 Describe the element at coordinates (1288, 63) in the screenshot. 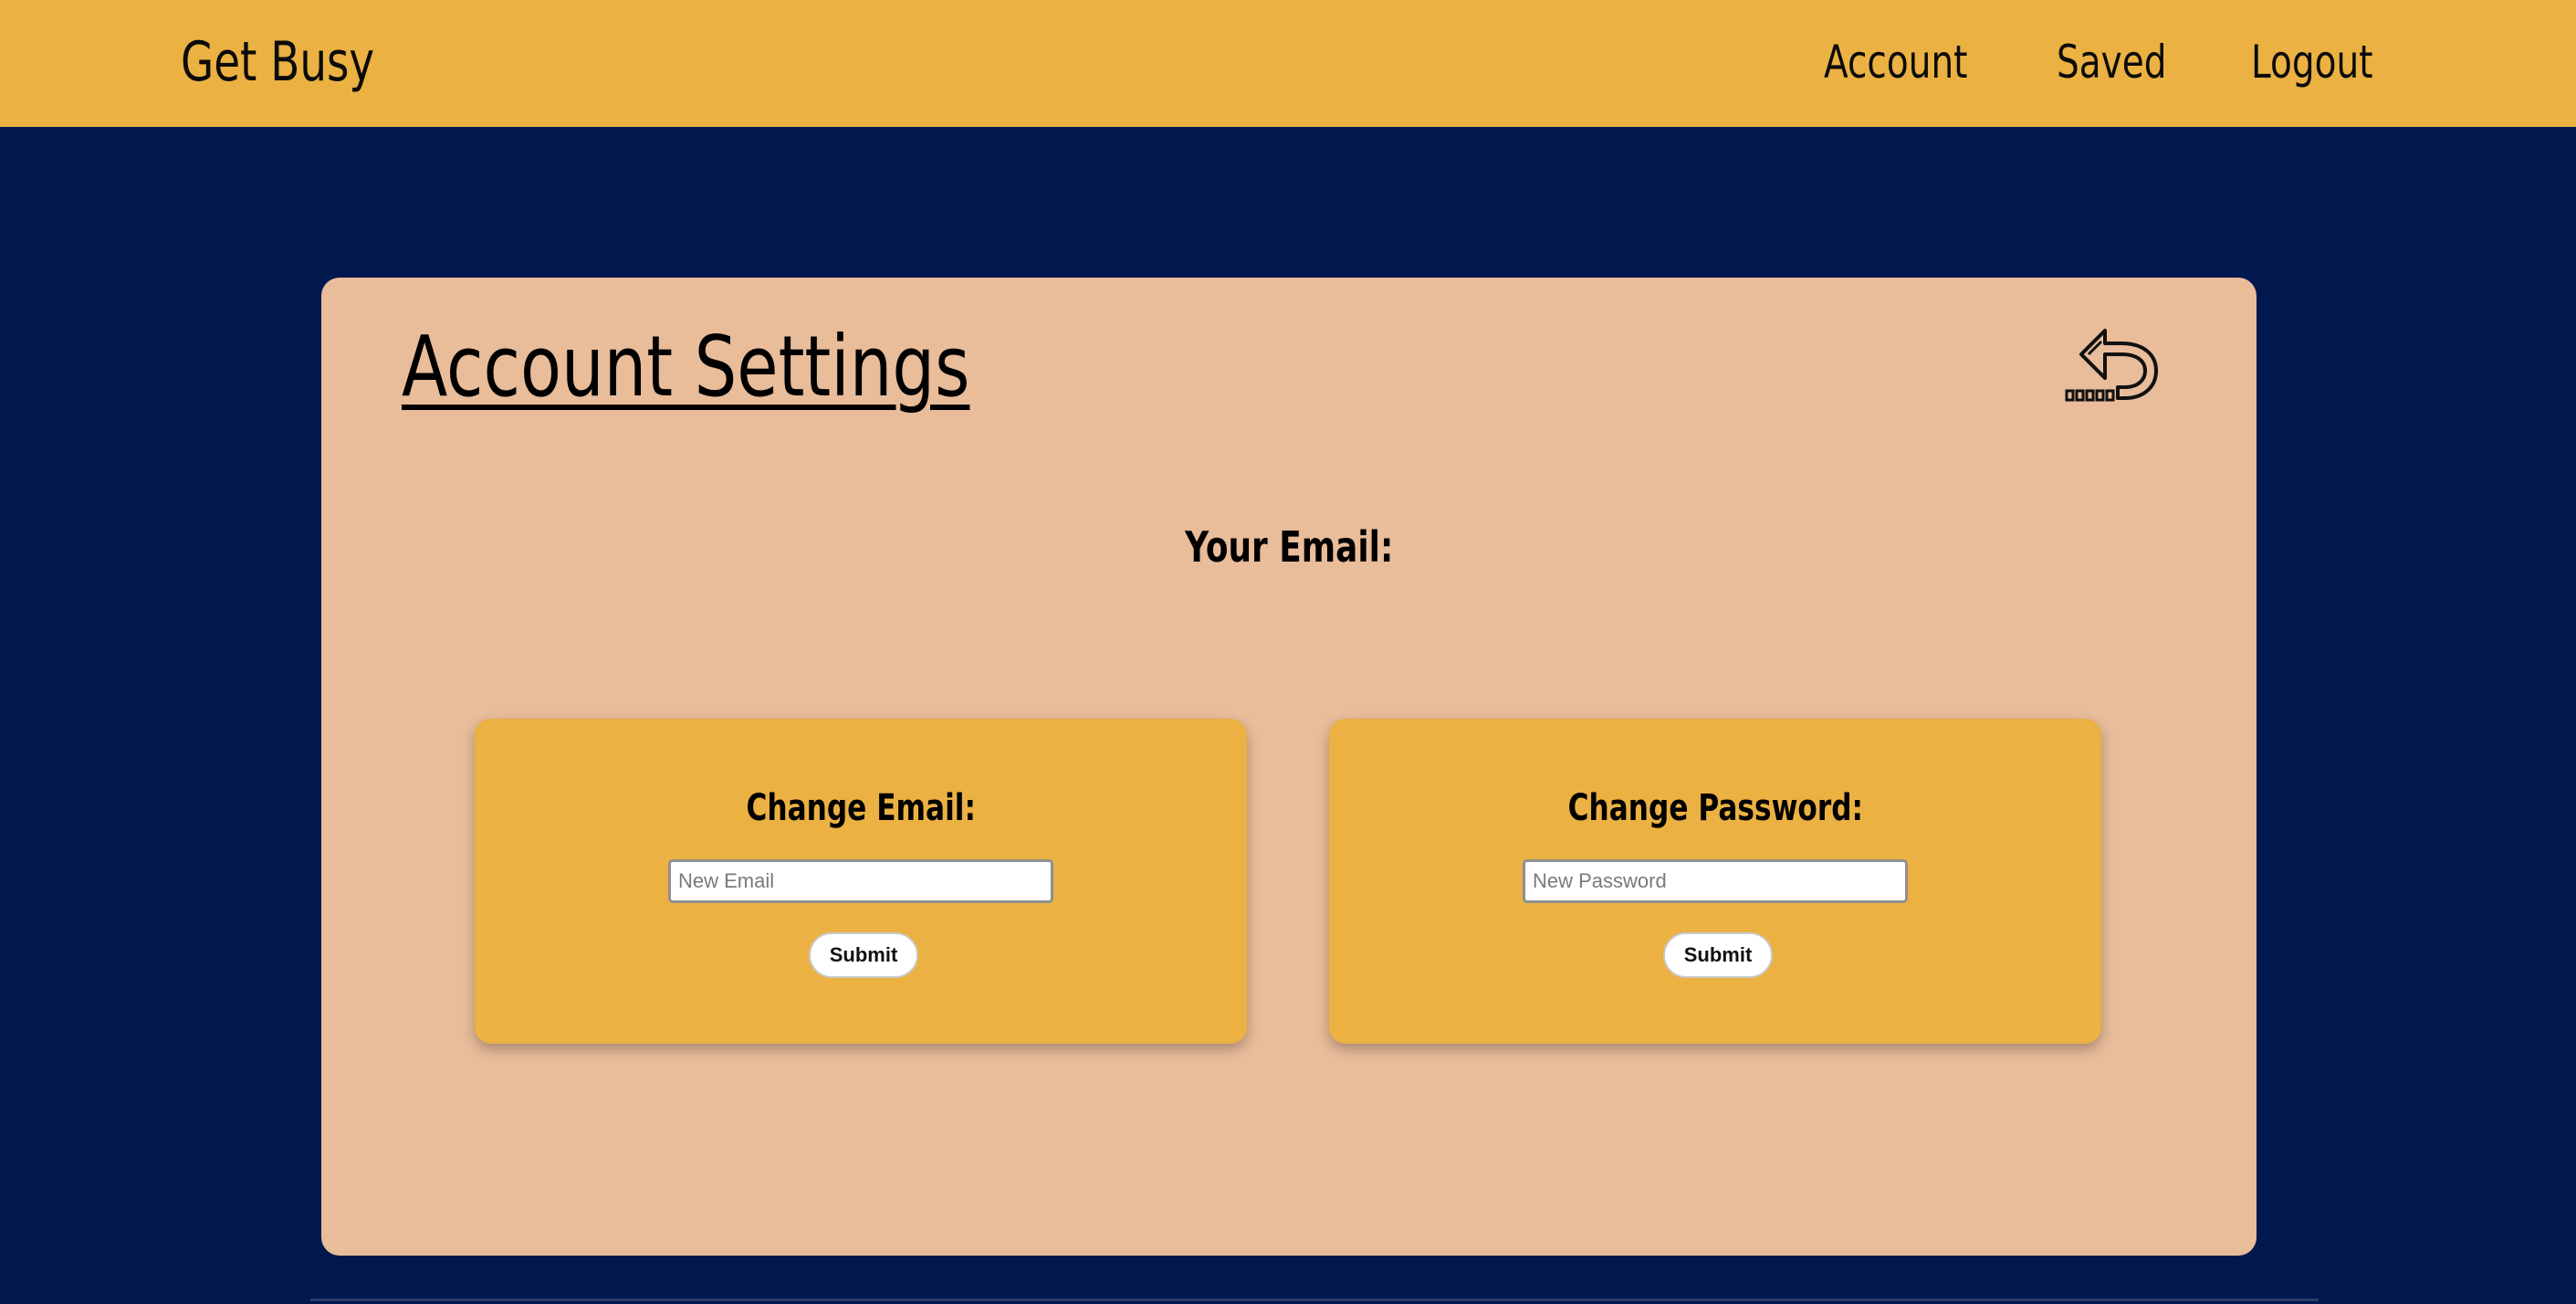

I see `top-navbar: Get Busy Account Saved Logout` at that location.